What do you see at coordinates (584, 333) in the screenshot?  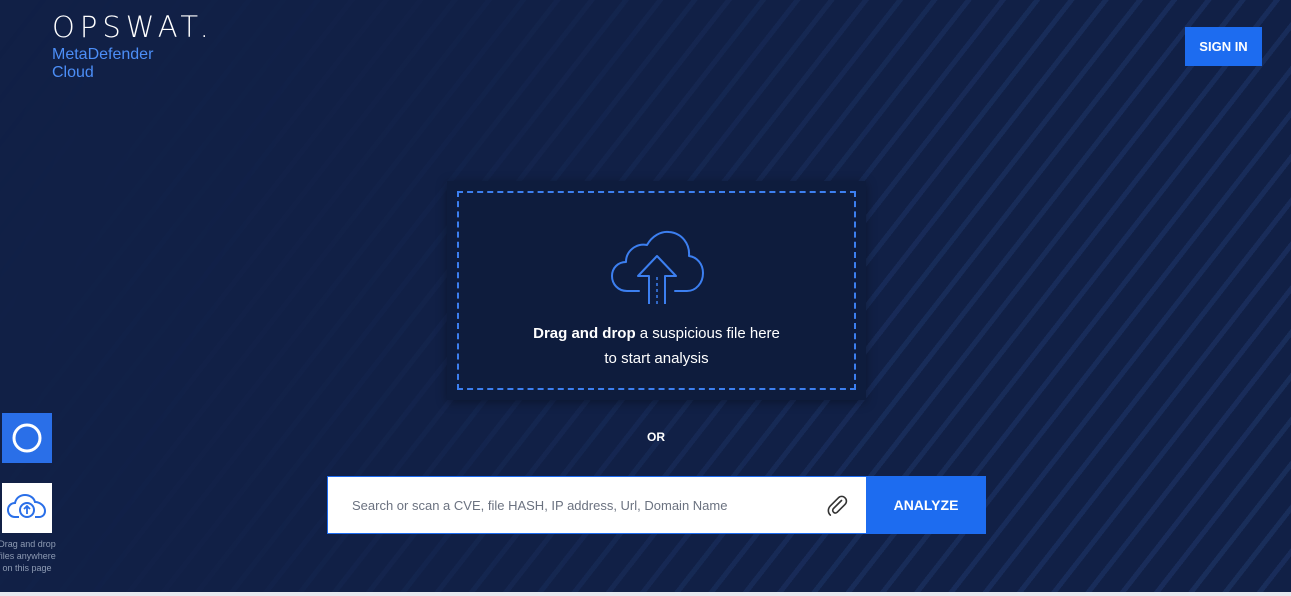 I see `drop-text-bold: Drag and drop` at bounding box center [584, 333].